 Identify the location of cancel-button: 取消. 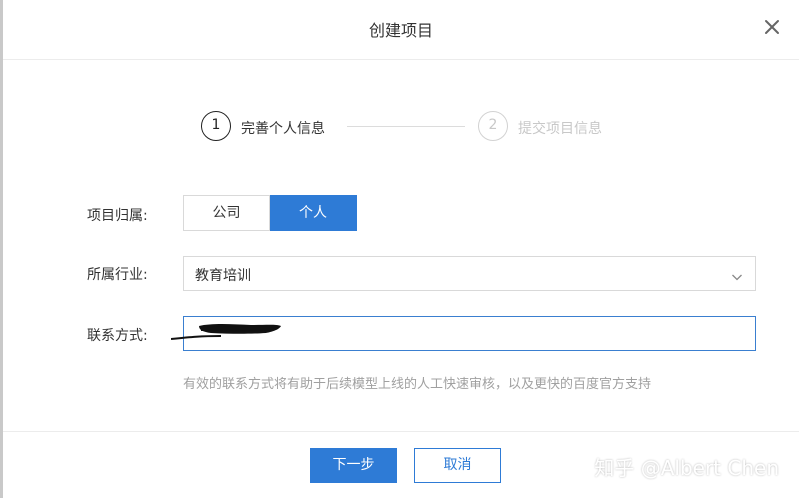
(457, 465).